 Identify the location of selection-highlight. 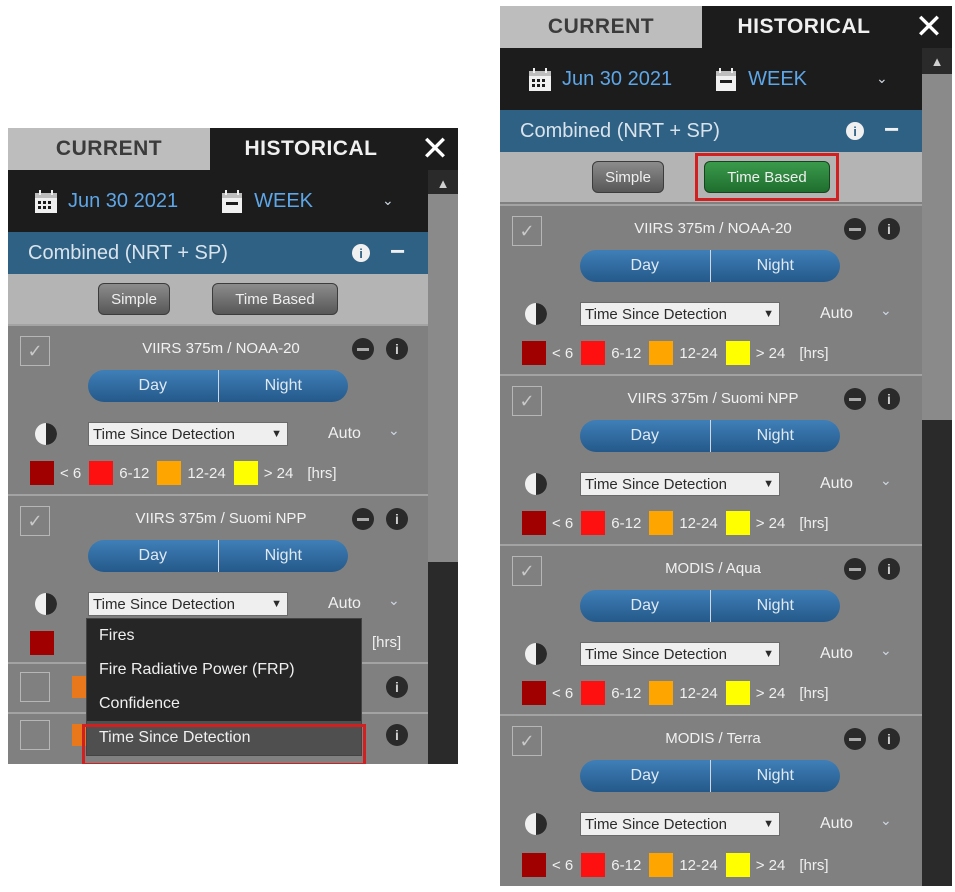
(767, 177).